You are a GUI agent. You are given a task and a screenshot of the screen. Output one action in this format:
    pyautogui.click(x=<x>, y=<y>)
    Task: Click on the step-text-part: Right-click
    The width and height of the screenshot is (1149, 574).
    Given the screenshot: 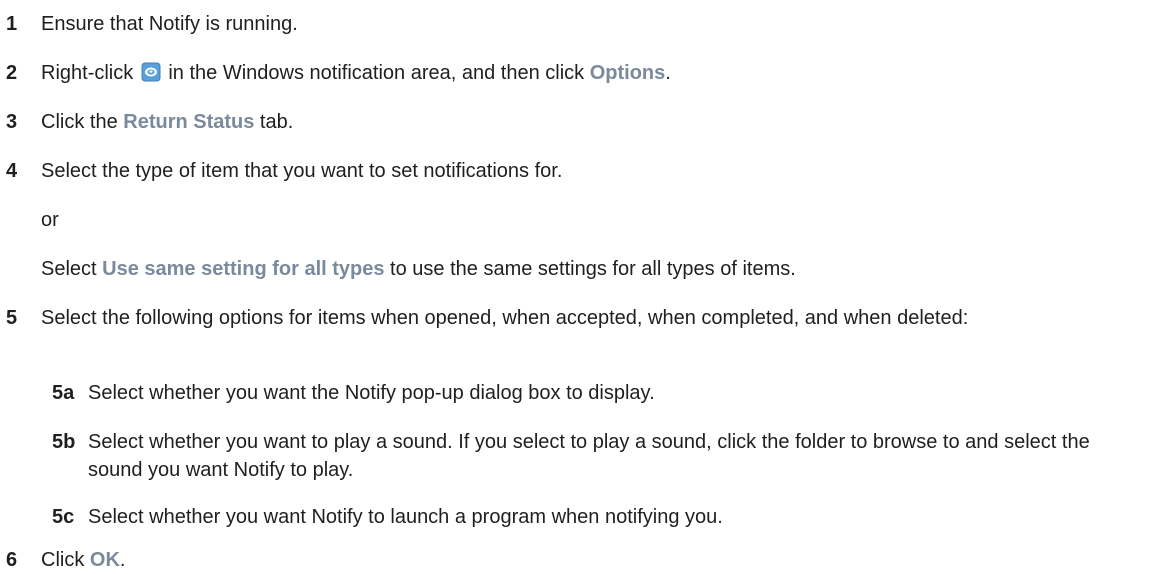 What is the action you would take?
    pyautogui.click(x=90, y=73)
    